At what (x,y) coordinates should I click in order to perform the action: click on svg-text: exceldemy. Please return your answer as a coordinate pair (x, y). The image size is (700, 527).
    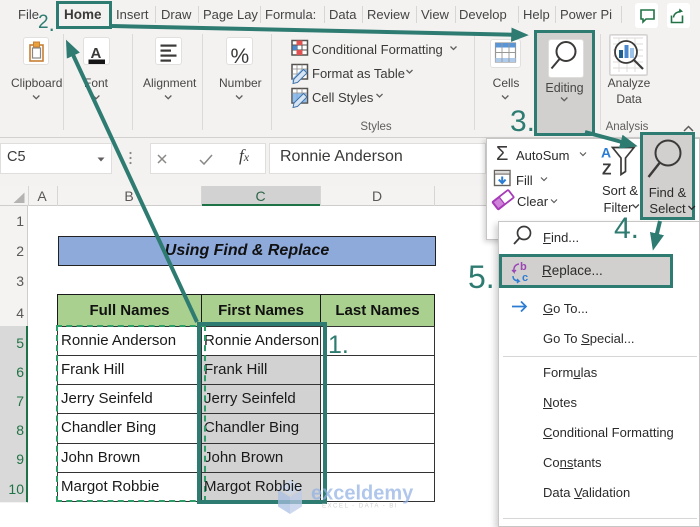
    Looking at the image, I should click on (362, 494).